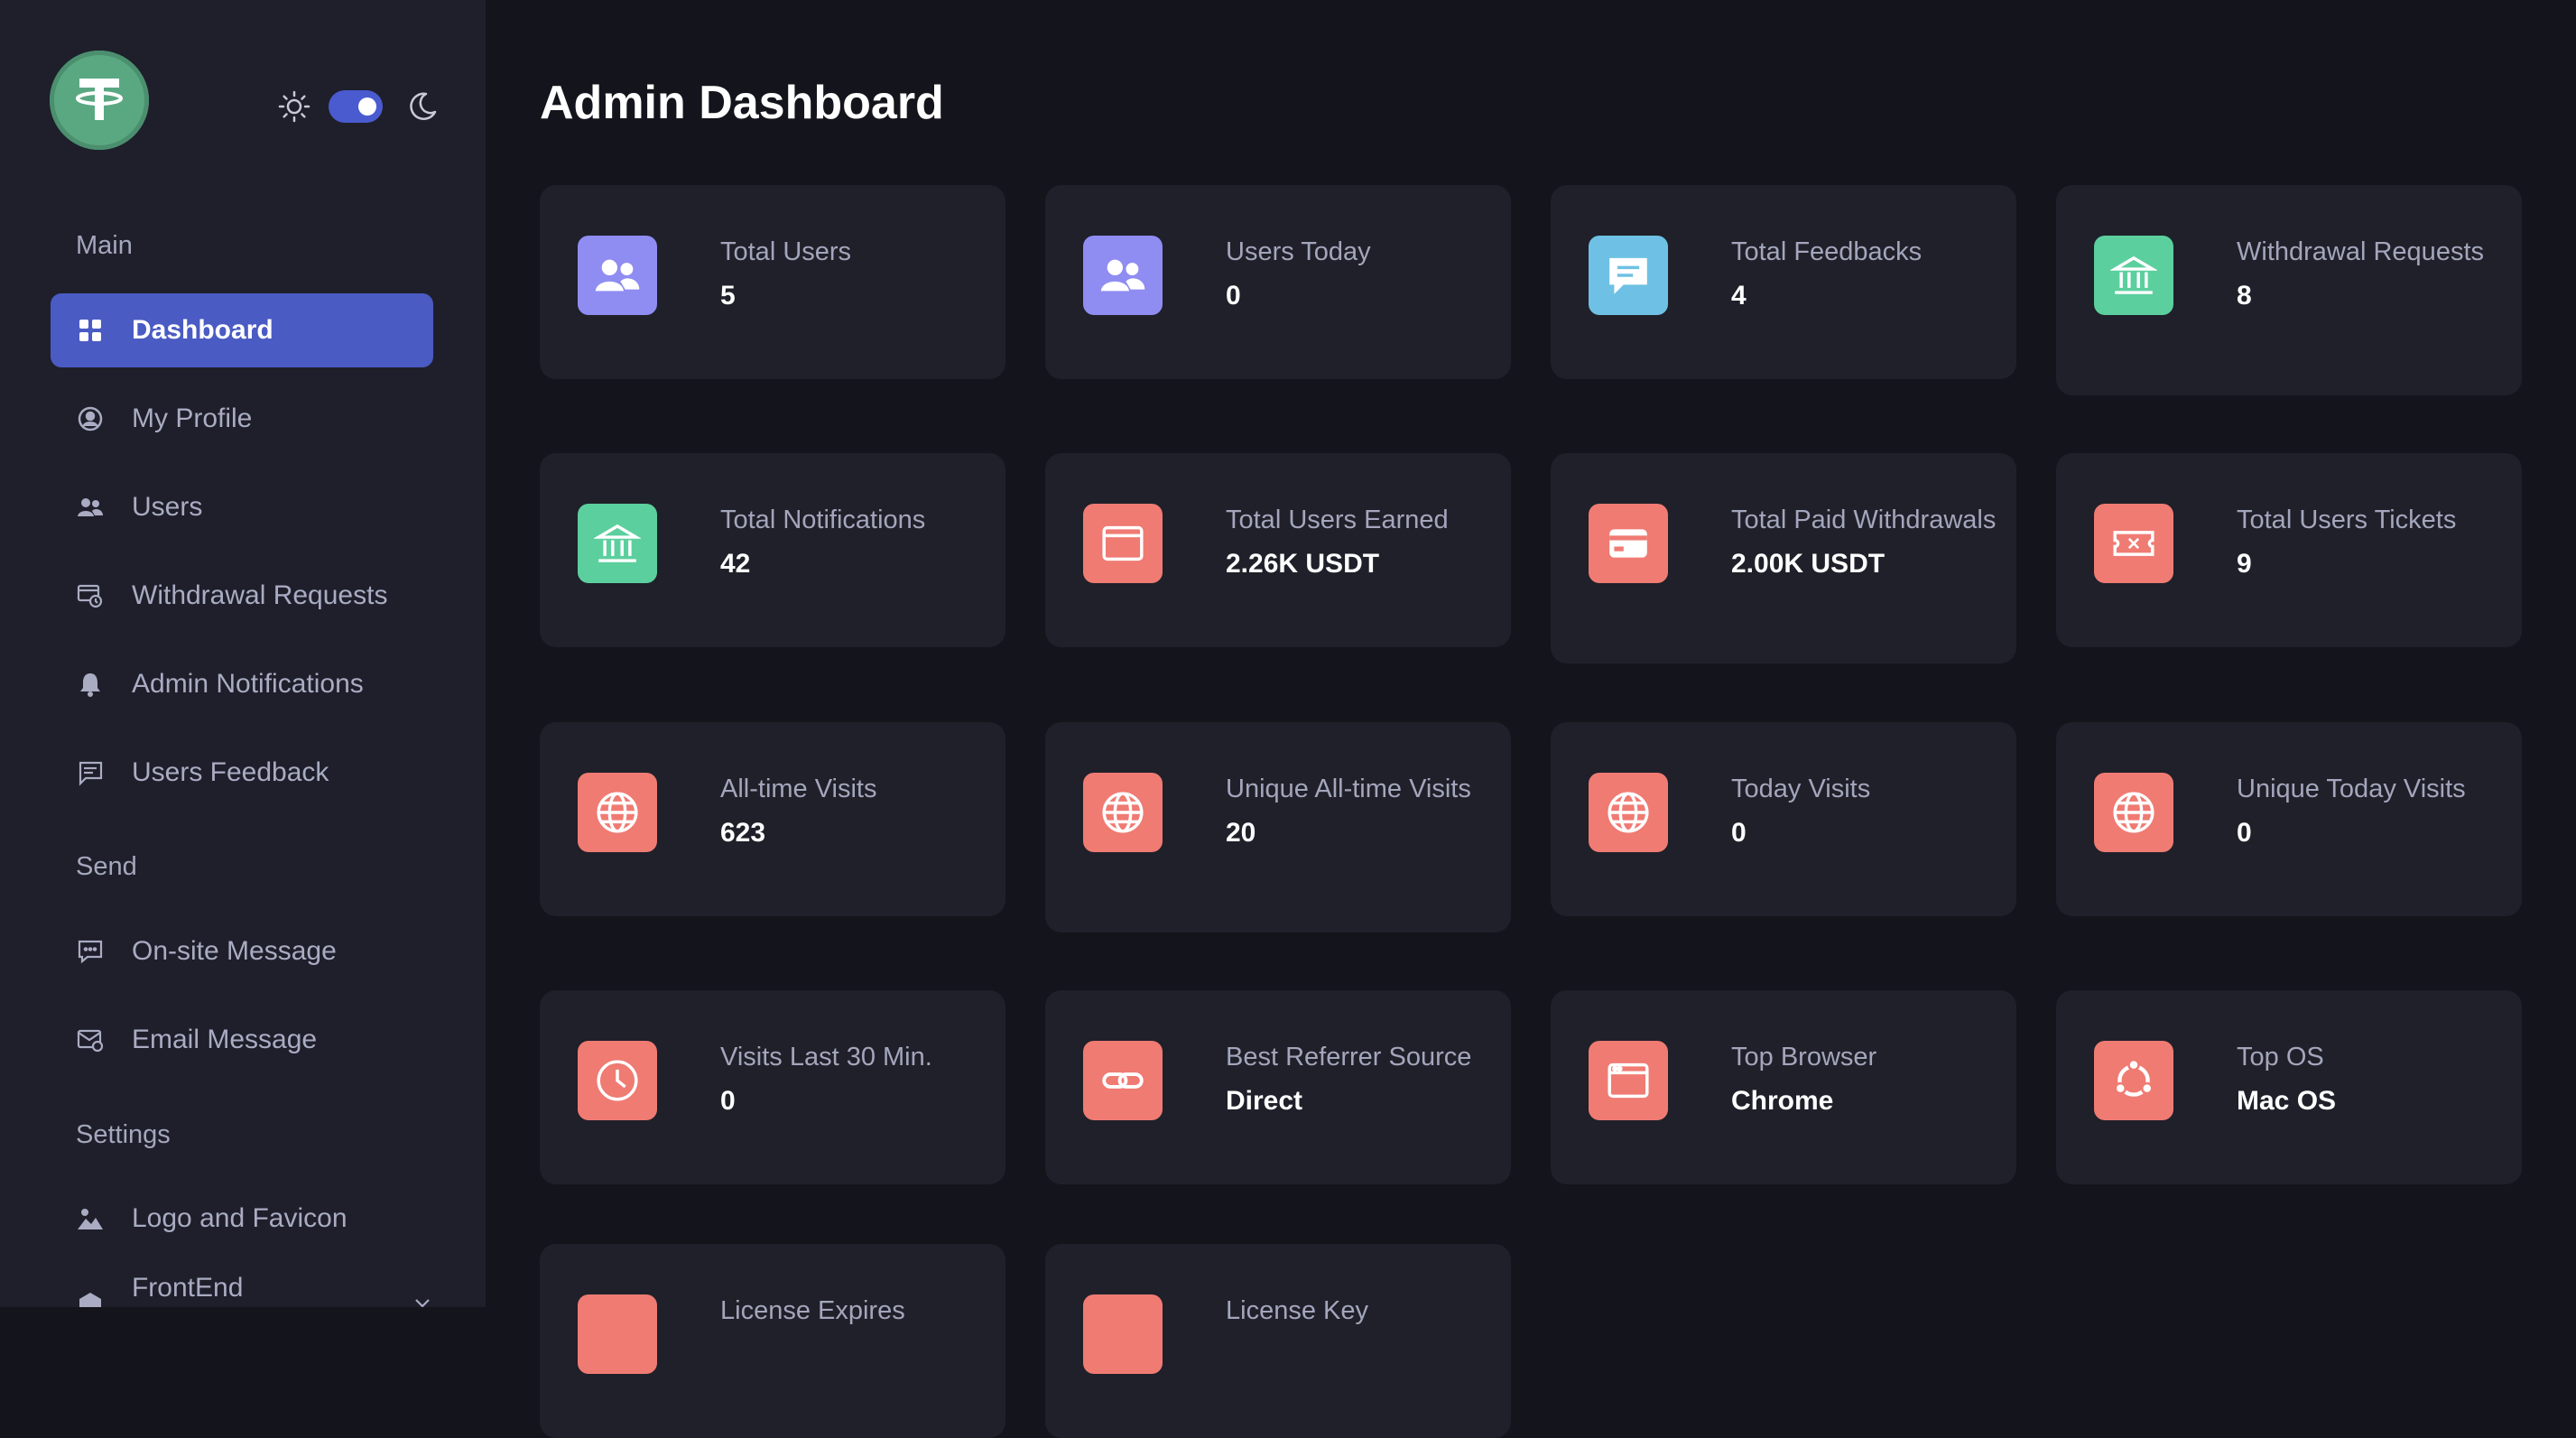 This screenshot has width=2576, height=1438. What do you see at coordinates (1278, 1087) in the screenshot?
I see `stat-card-best-referrer-source: Best Referrer Source Direct` at bounding box center [1278, 1087].